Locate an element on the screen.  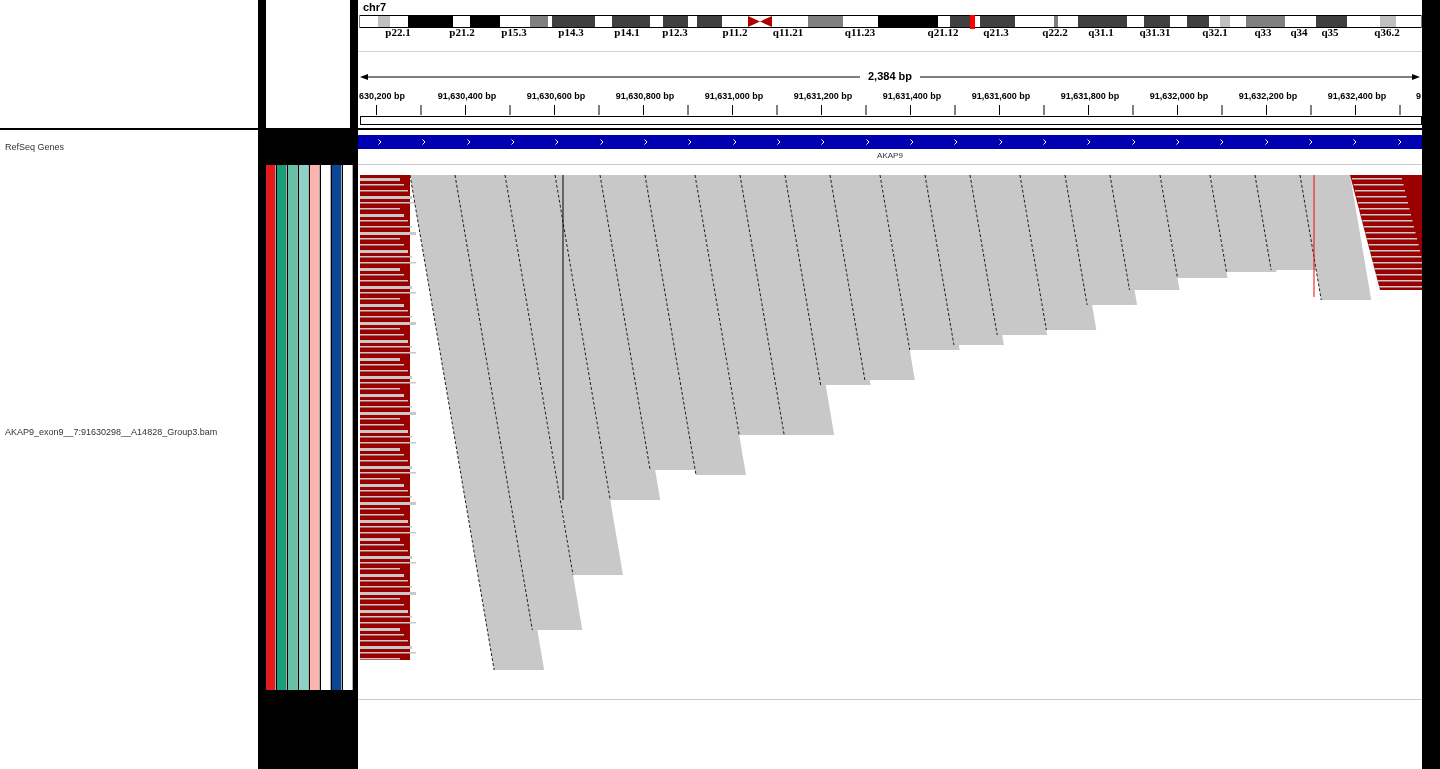
track-name: RefSeq Genes is located at coordinates (35, 147).